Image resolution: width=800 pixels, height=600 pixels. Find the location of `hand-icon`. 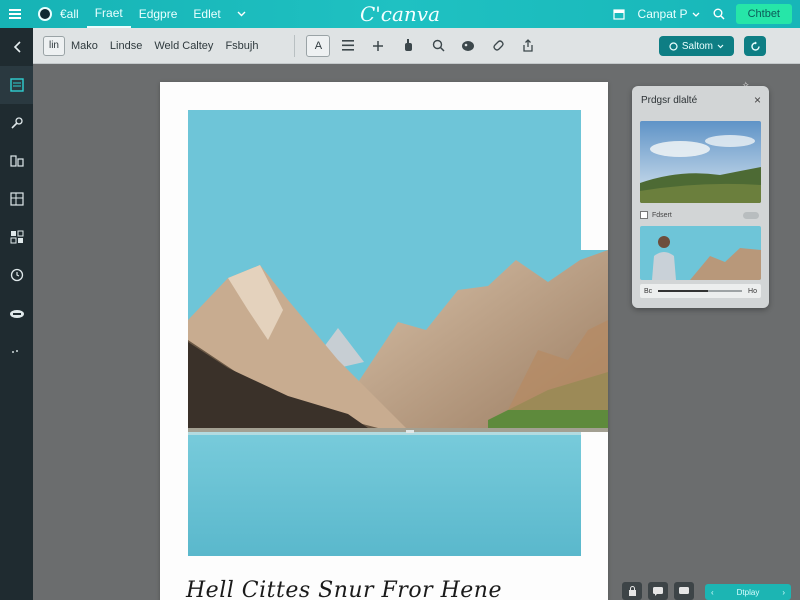

hand-icon is located at coordinates (408, 46).